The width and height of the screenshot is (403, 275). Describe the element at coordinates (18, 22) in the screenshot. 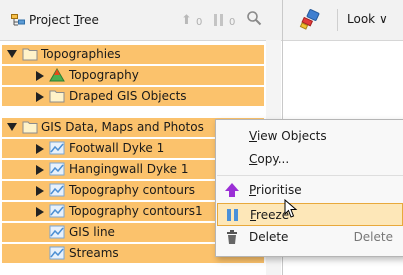

I see `tree-structure-icon` at that location.